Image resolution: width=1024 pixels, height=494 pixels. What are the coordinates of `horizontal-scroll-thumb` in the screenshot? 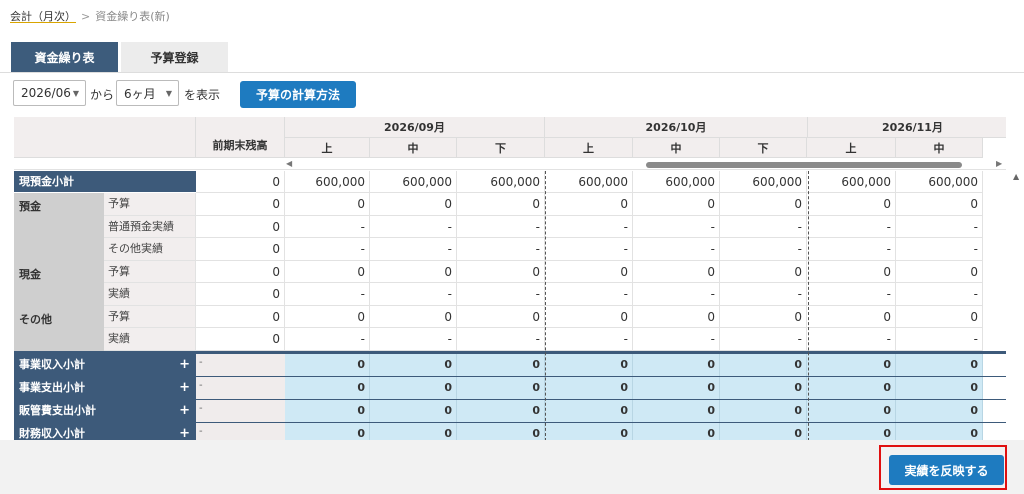 It's located at (804, 165).